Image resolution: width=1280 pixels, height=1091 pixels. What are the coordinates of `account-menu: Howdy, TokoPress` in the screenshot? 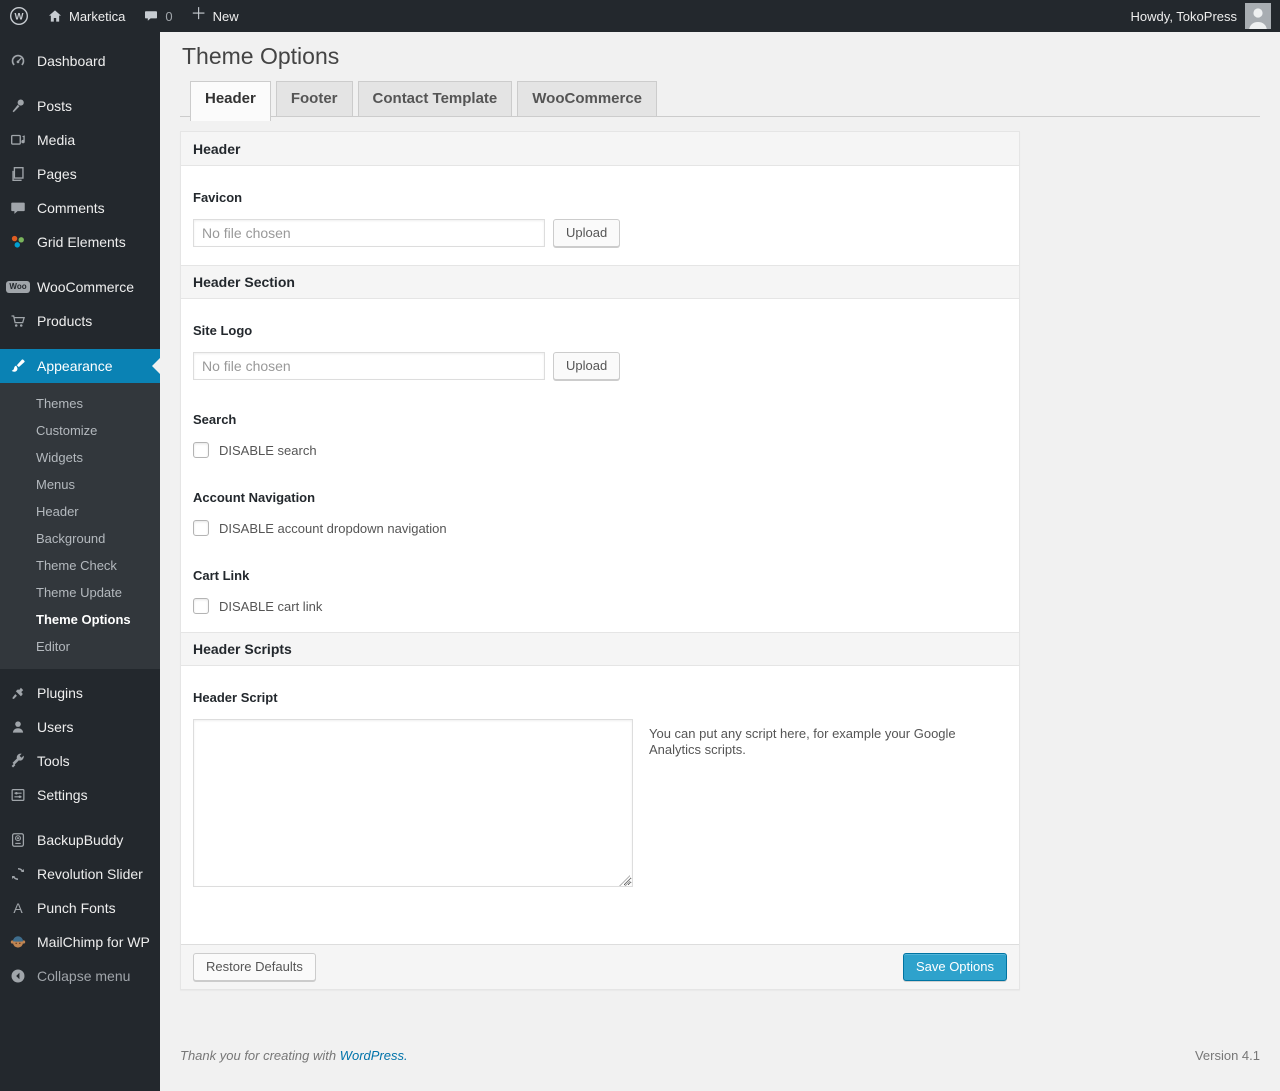 It's located at (1205, 16).